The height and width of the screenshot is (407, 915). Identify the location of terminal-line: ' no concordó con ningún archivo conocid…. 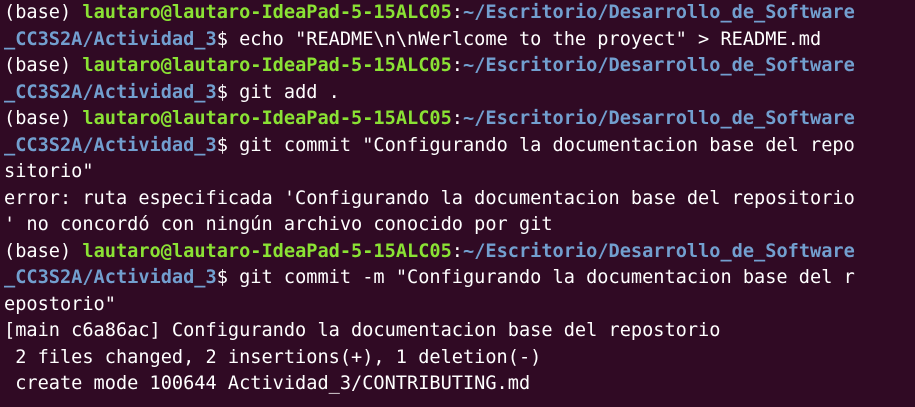
(459, 225).